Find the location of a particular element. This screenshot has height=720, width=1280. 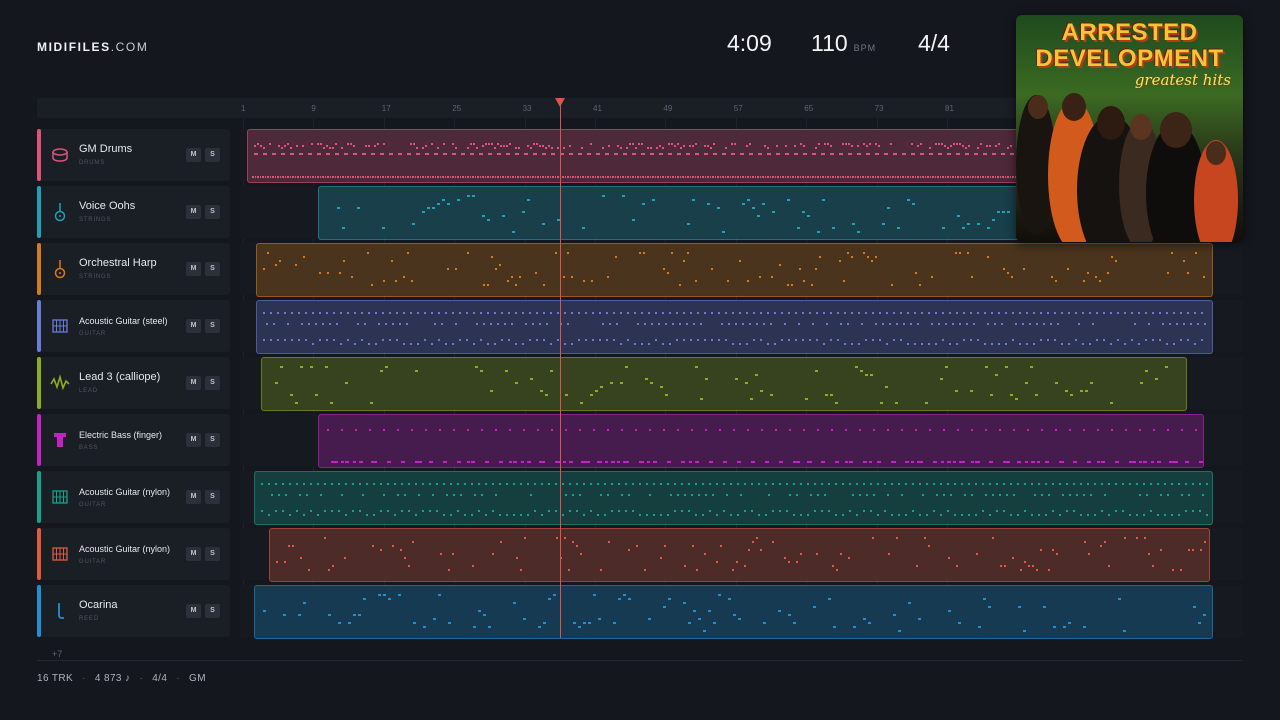

playhead-marker is located at coordinates (559, 102).